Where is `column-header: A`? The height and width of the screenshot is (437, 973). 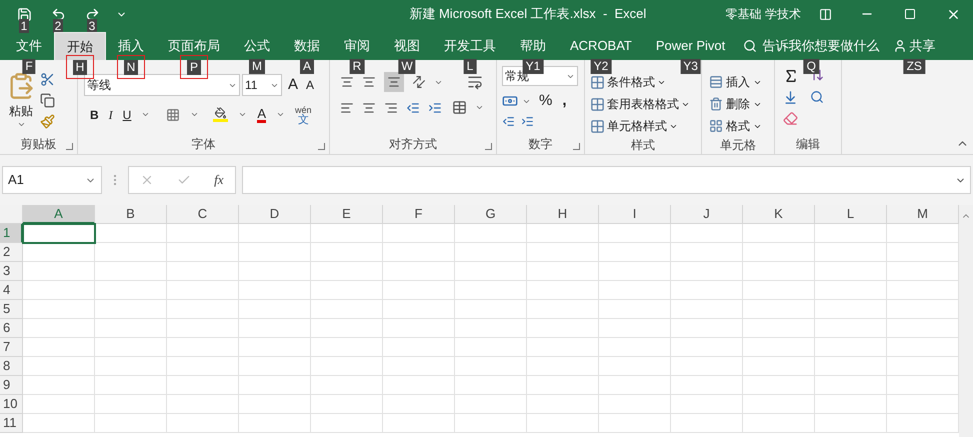 column-header: A is located at coordinates (59, 214).